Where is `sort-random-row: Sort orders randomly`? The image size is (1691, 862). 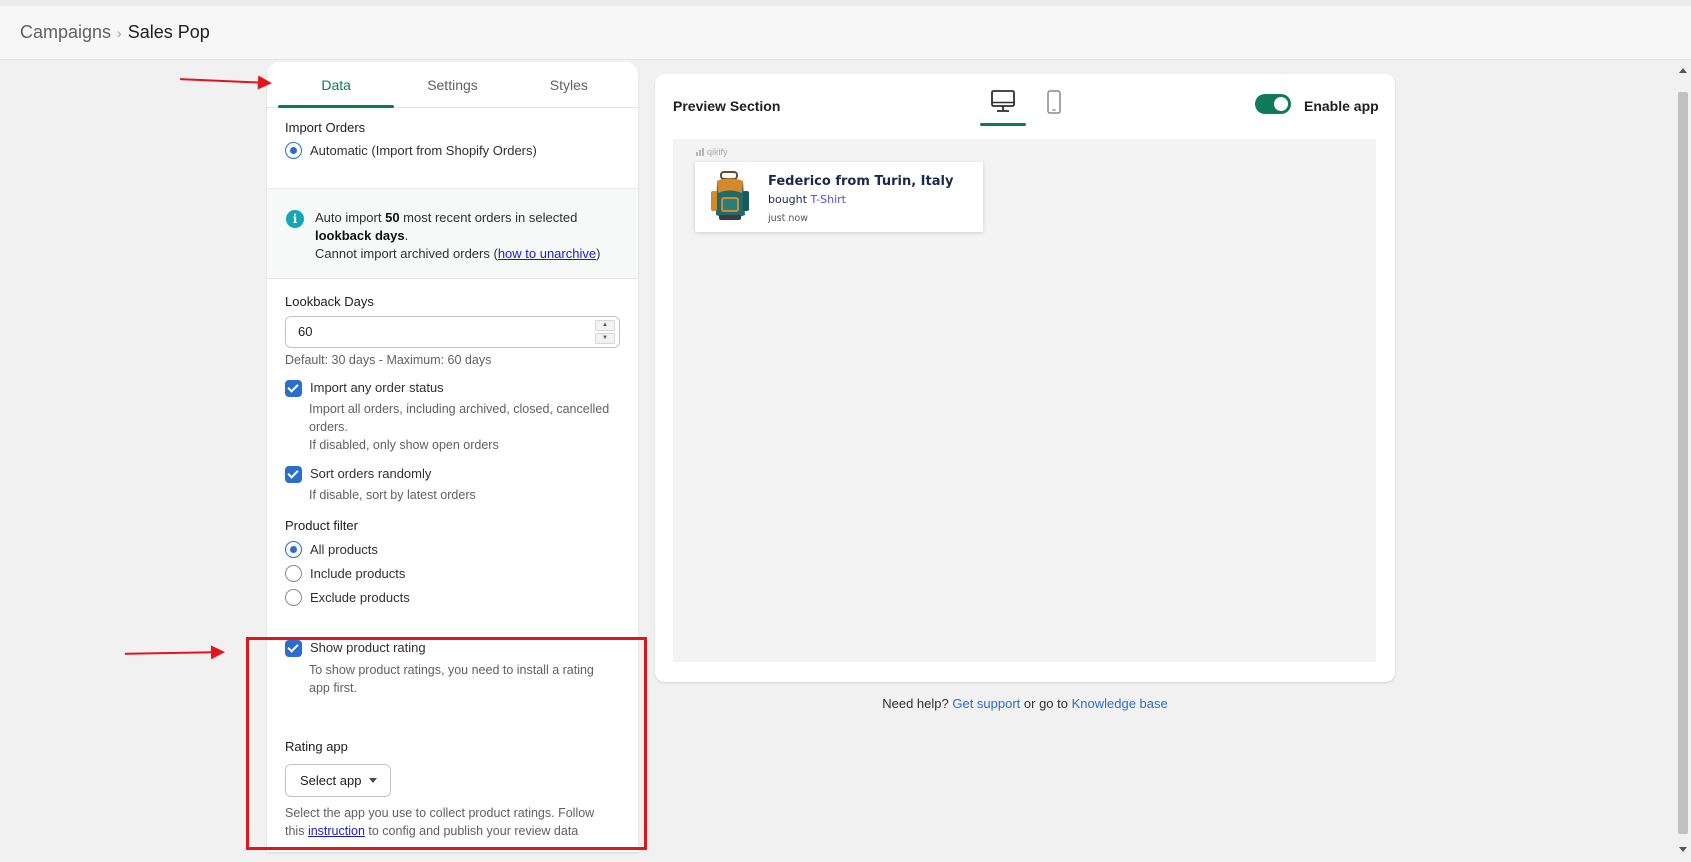 sort-random-row: Sort orders randomly is located at coordinates (358, 474).